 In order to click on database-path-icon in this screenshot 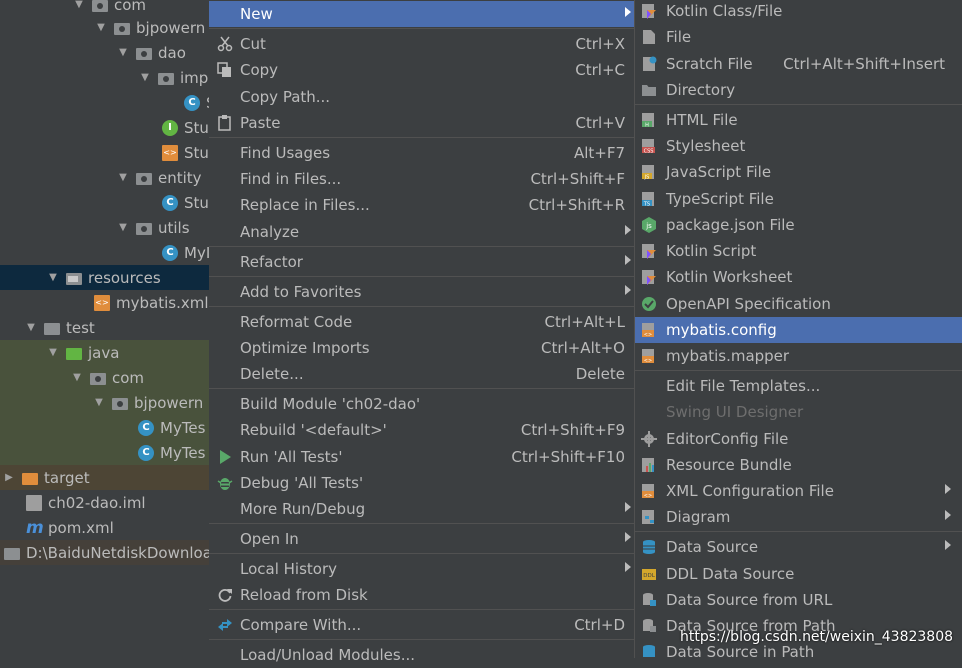, I will do `click(649, 625)`.